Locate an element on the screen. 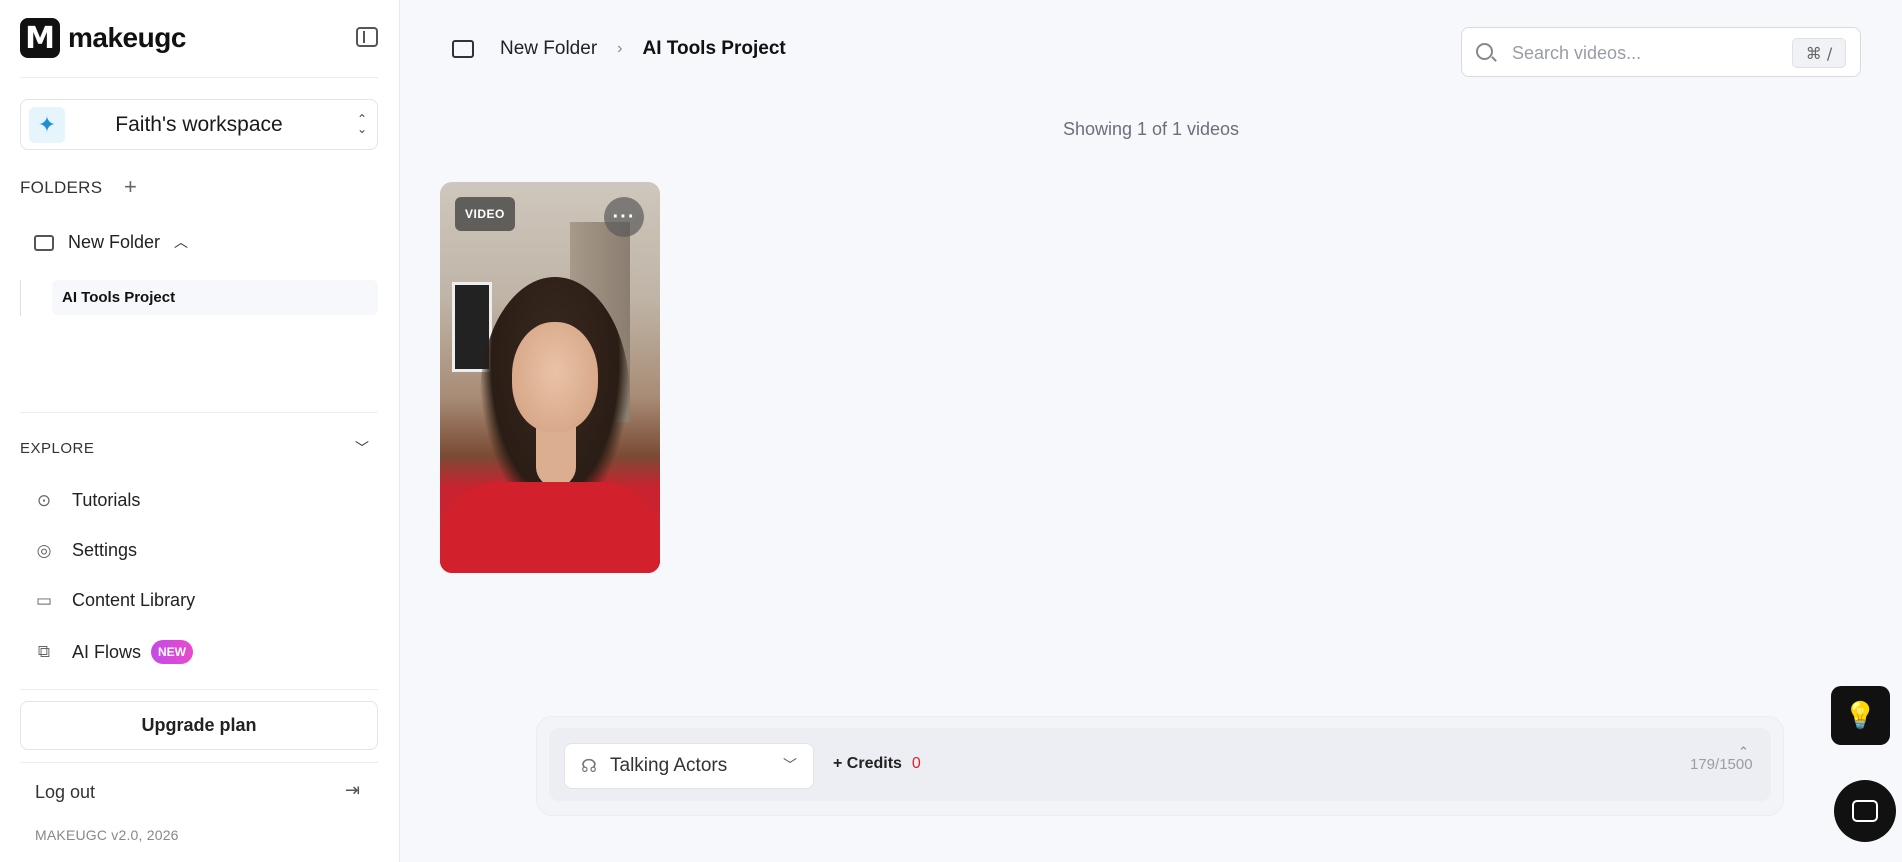 Image resolution: width=1902 pixels, height=862 pixels. add-folder-icon: + is located at coordinates (130, 187).